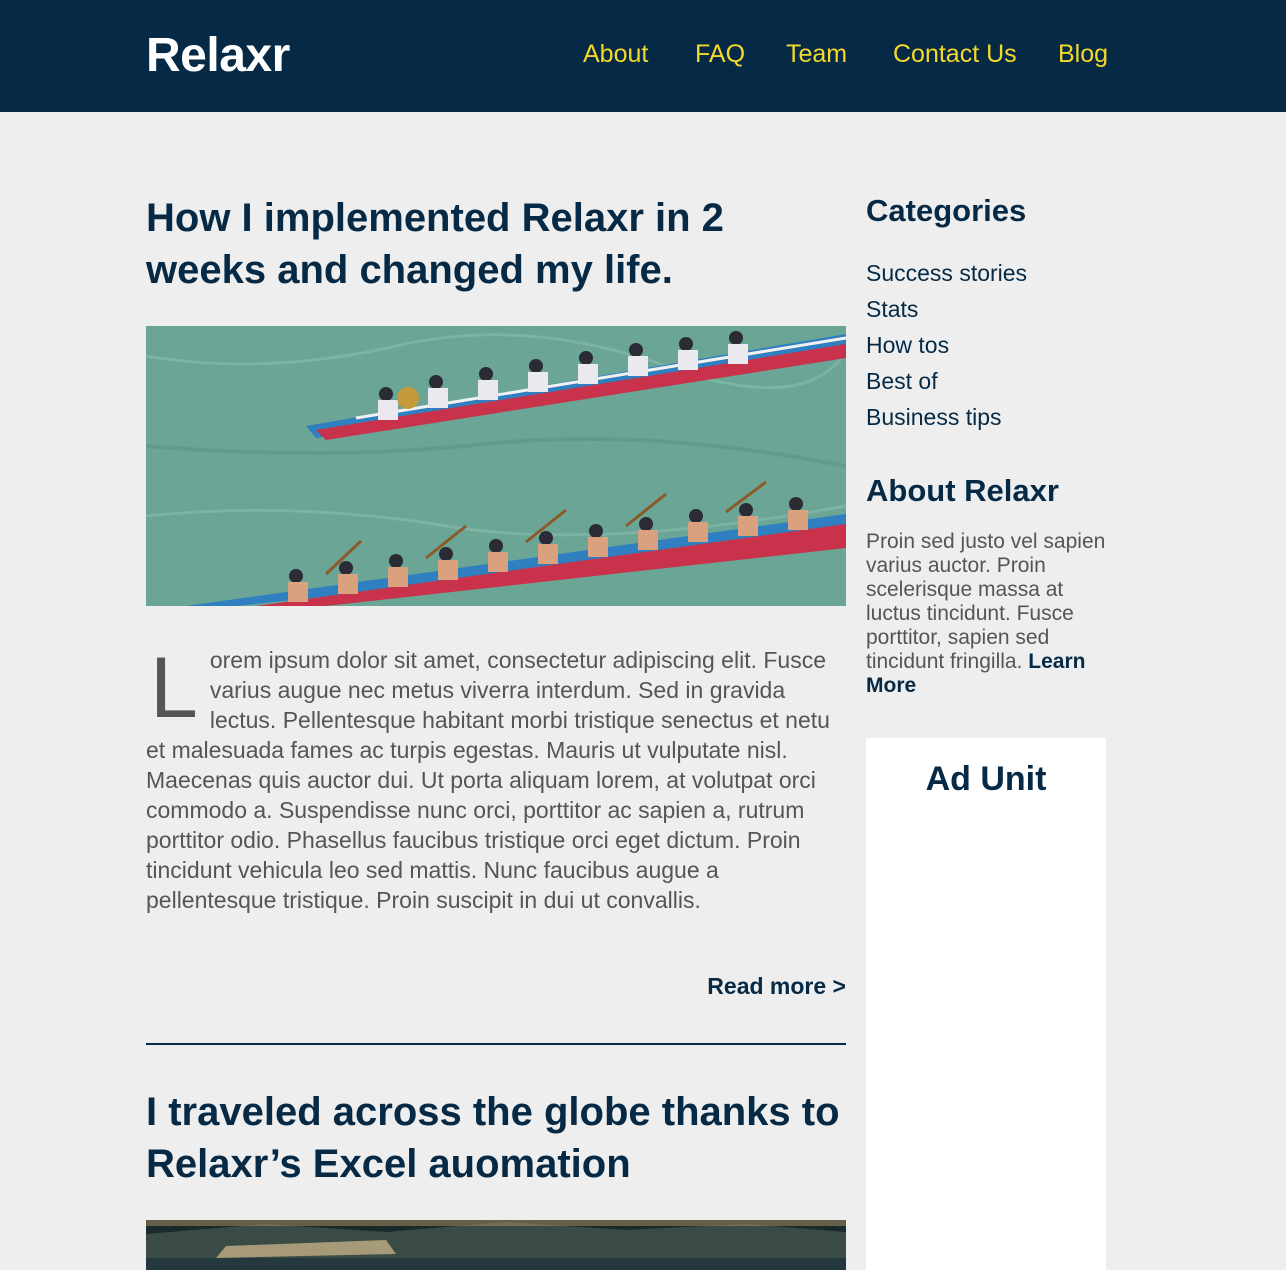 The height and width of the screenshot is (1270, 1286). I want to click on nav-blog: Blog, so click(1083, 54).